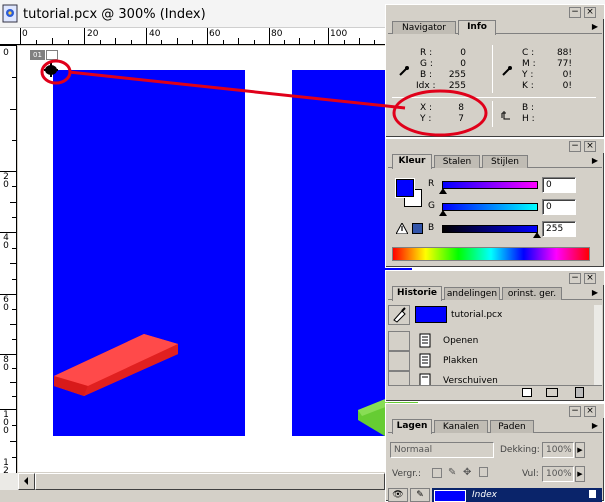 The image size is (605, 502). Describe the element at coordinates (26, 481) in the screenshot. I see `scroll-left-arrow-icon` at that location.